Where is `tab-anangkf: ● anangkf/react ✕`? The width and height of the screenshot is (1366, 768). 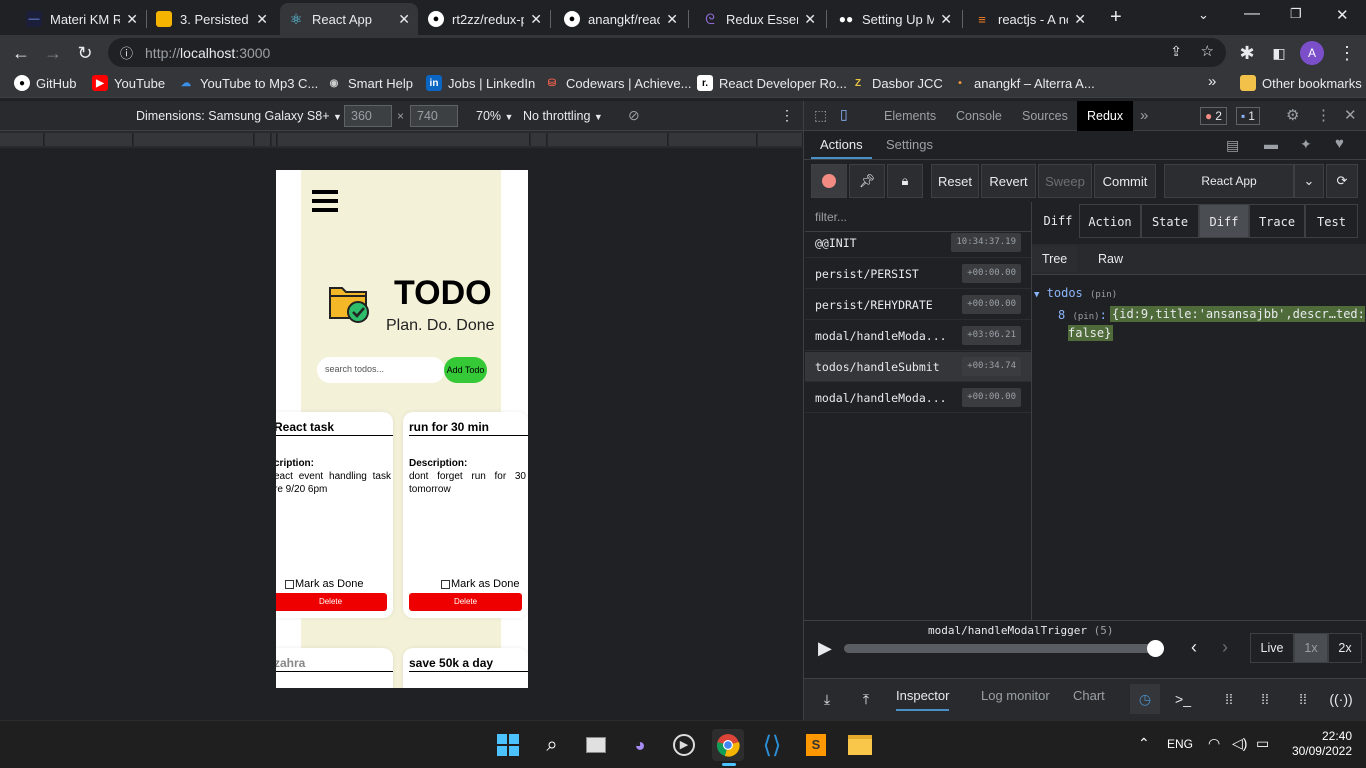
tab-anangkf: ● anangkf/react ✕ is located at coordinates (621, 19).